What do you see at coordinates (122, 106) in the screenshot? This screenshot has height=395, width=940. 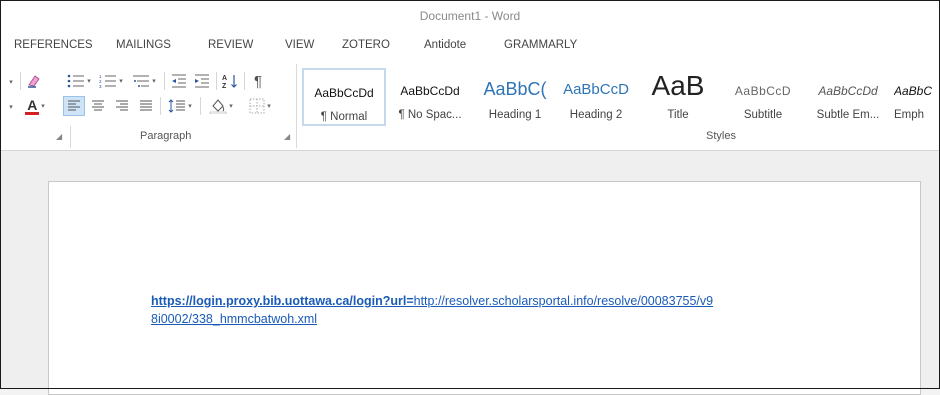 I see `align-right-icon` at bounding box center [122, 106].